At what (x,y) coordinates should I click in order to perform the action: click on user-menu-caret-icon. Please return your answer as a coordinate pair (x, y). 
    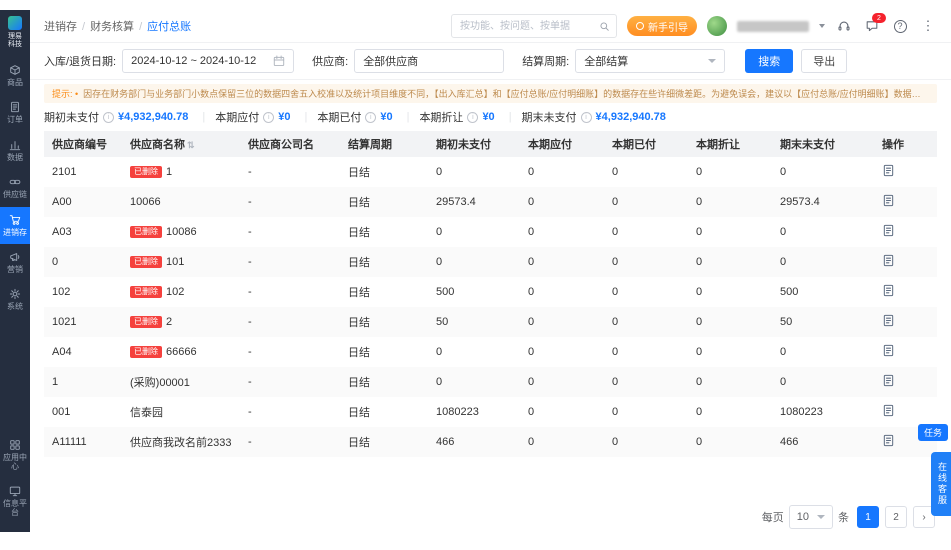
    Looking at the image, I should click on (822, 26).